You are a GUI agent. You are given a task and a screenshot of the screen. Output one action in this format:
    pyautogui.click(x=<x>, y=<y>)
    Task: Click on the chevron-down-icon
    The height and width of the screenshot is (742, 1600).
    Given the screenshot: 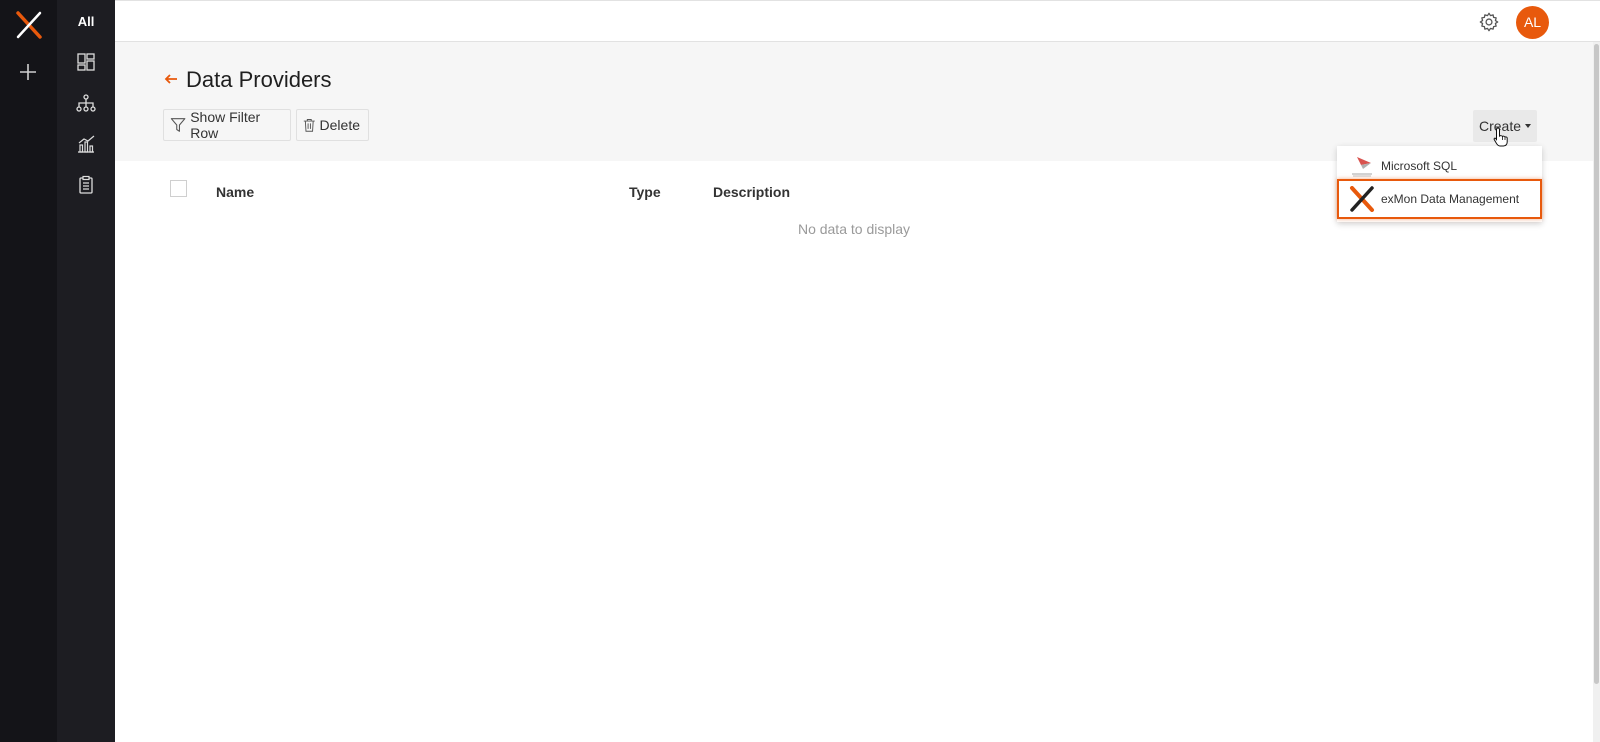 What is the action you would take?
    pyautogui.click(x=1528, y=126)
    